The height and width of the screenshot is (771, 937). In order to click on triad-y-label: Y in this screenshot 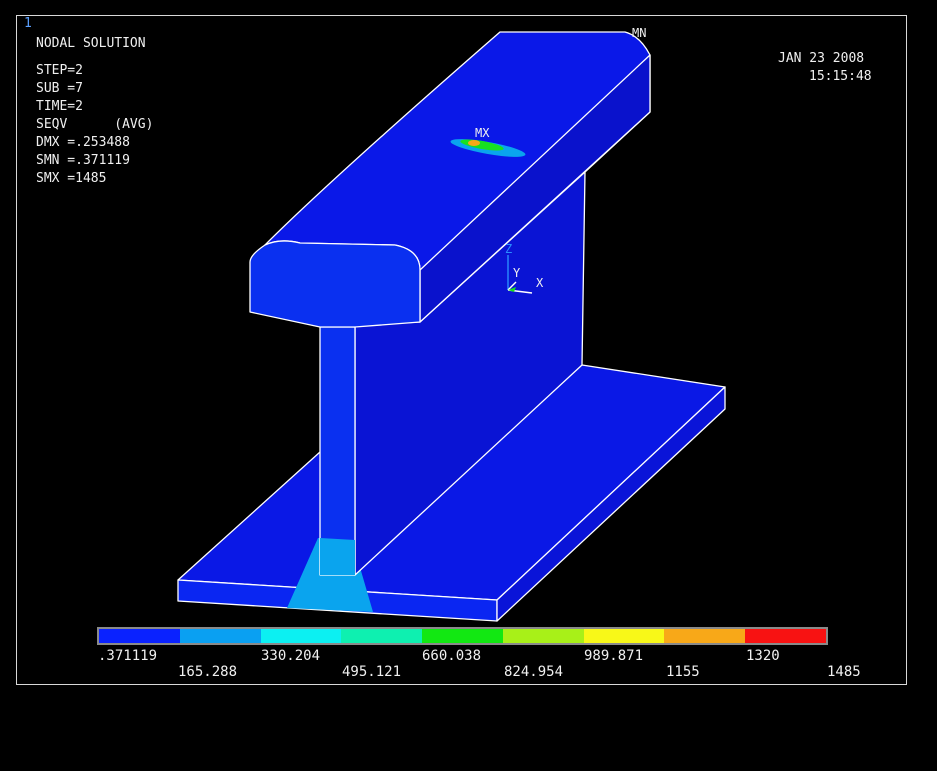, I will do `click(517, 273)`.